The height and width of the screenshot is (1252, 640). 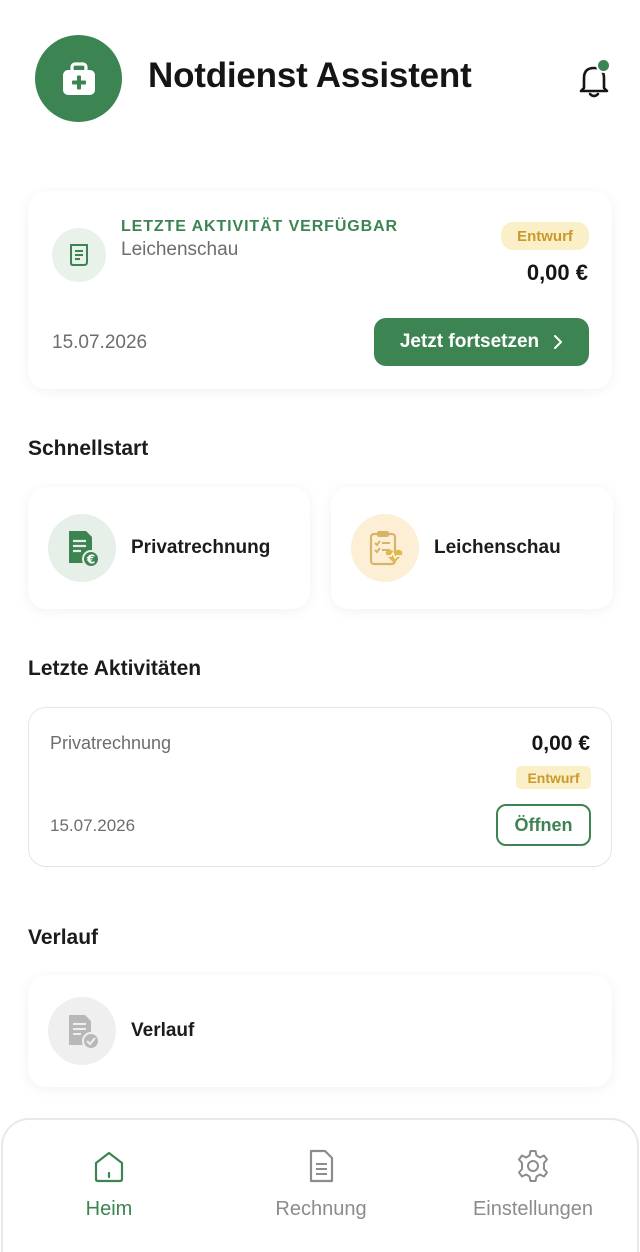 I want to click on history-icon-circle, so click(x=82, y=1031).